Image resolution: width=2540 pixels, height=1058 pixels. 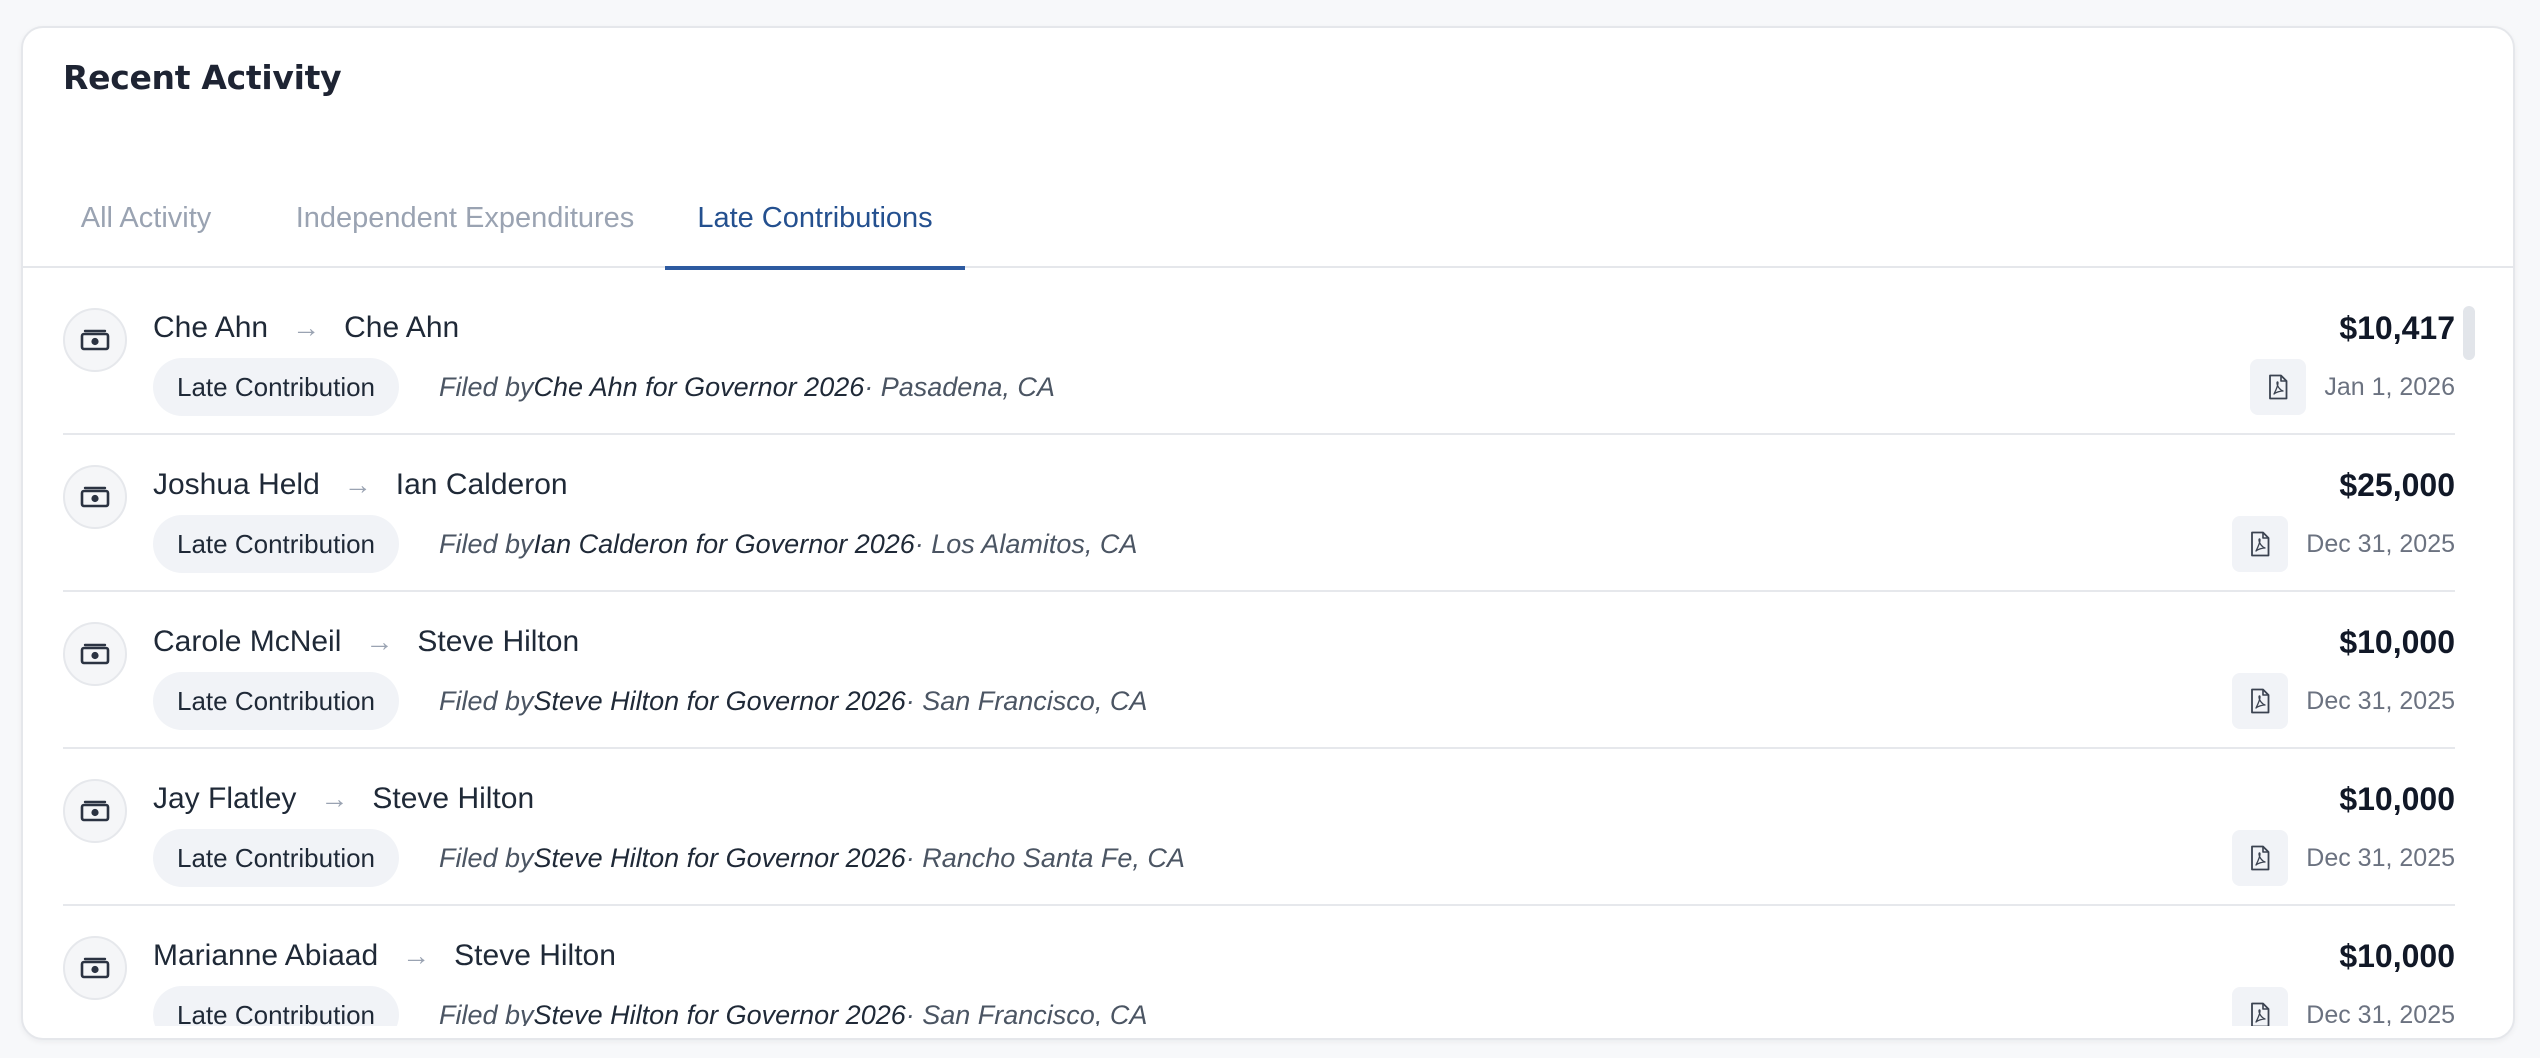 I want to click on contribution-parties: Joshua Held → Ian Calderon, so click(x=360, y=485).